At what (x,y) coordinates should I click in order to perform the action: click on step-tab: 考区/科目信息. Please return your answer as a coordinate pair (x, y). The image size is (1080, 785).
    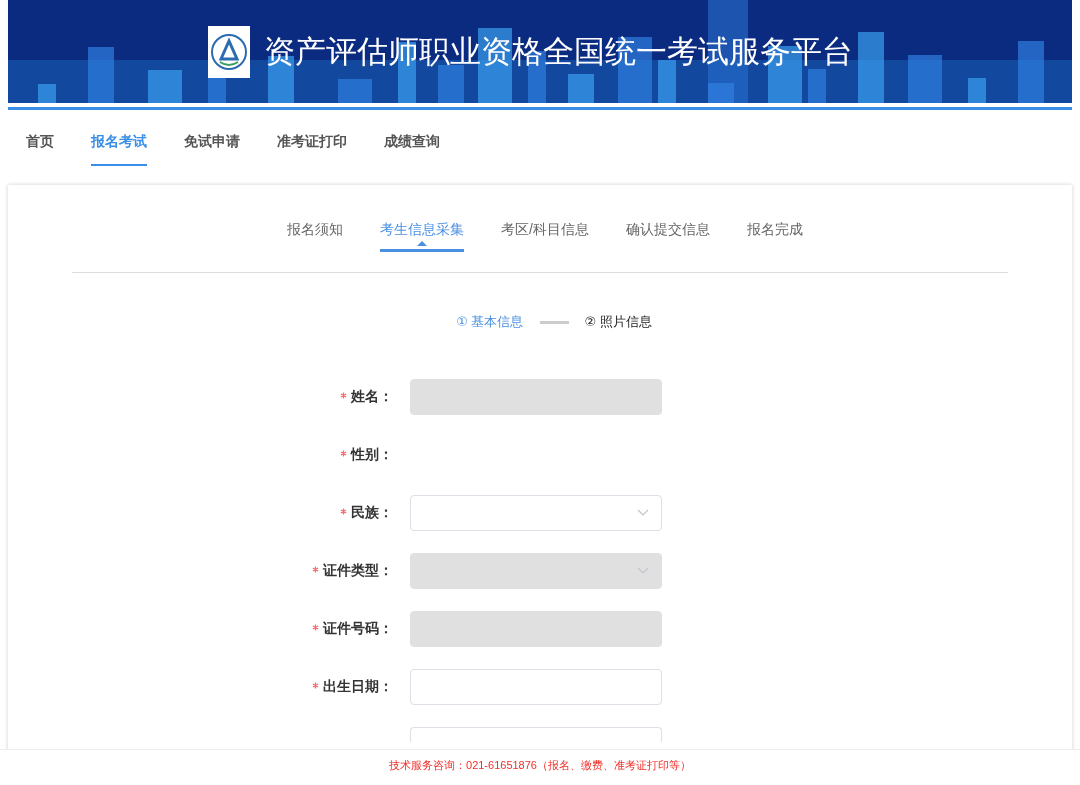
    Looking at the image, I should click on (545, 236).